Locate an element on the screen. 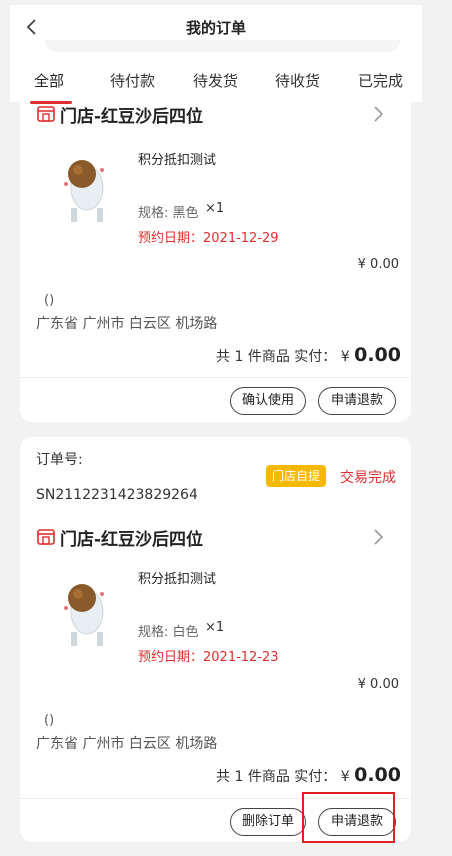 The height and width of the screenshot is (856, 452). request-refund-button: 申请退款 is located at coordinates (357, 401).